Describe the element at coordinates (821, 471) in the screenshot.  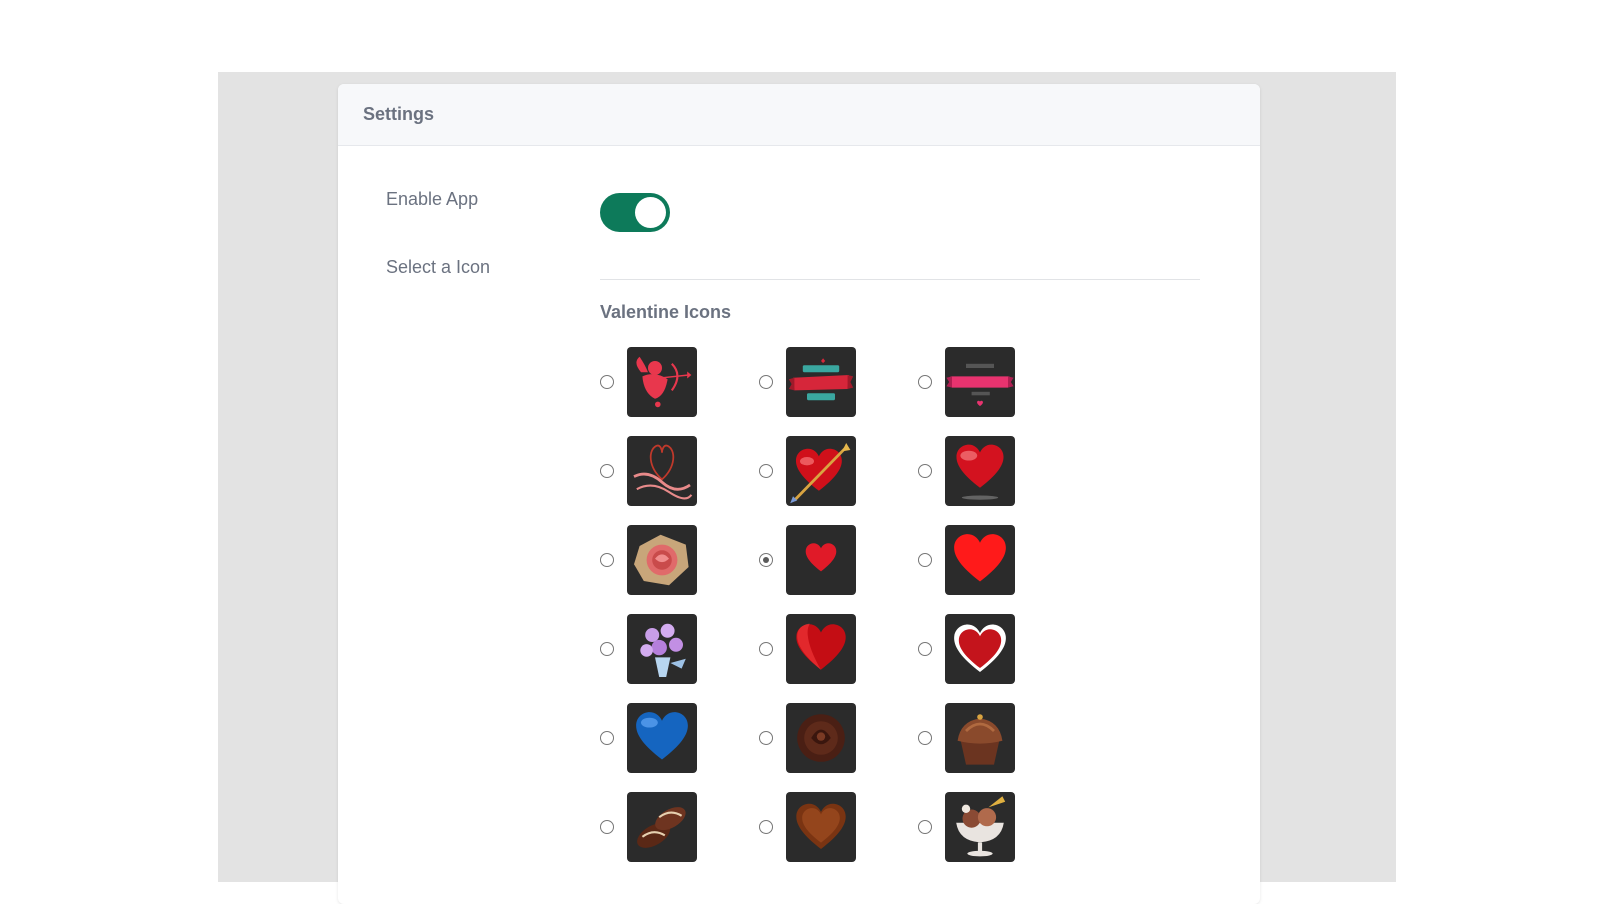
I see `heart-with-arrow-icon` at that location.